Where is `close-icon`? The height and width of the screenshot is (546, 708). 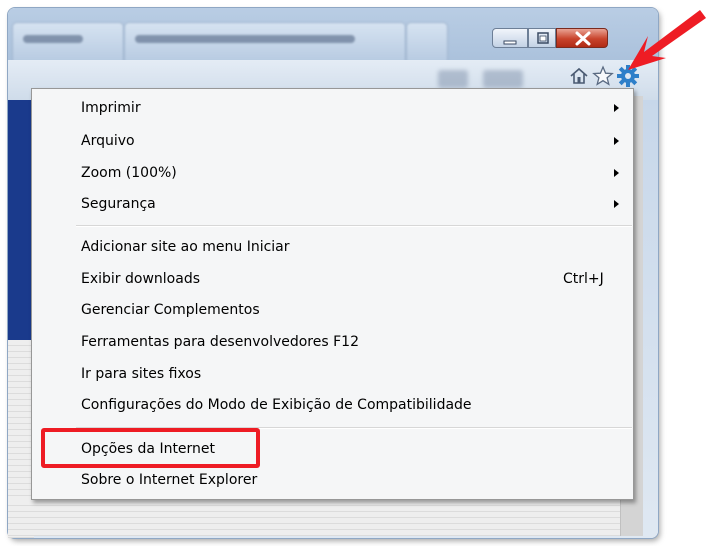 close-icon is located at coordinates (583, 38).